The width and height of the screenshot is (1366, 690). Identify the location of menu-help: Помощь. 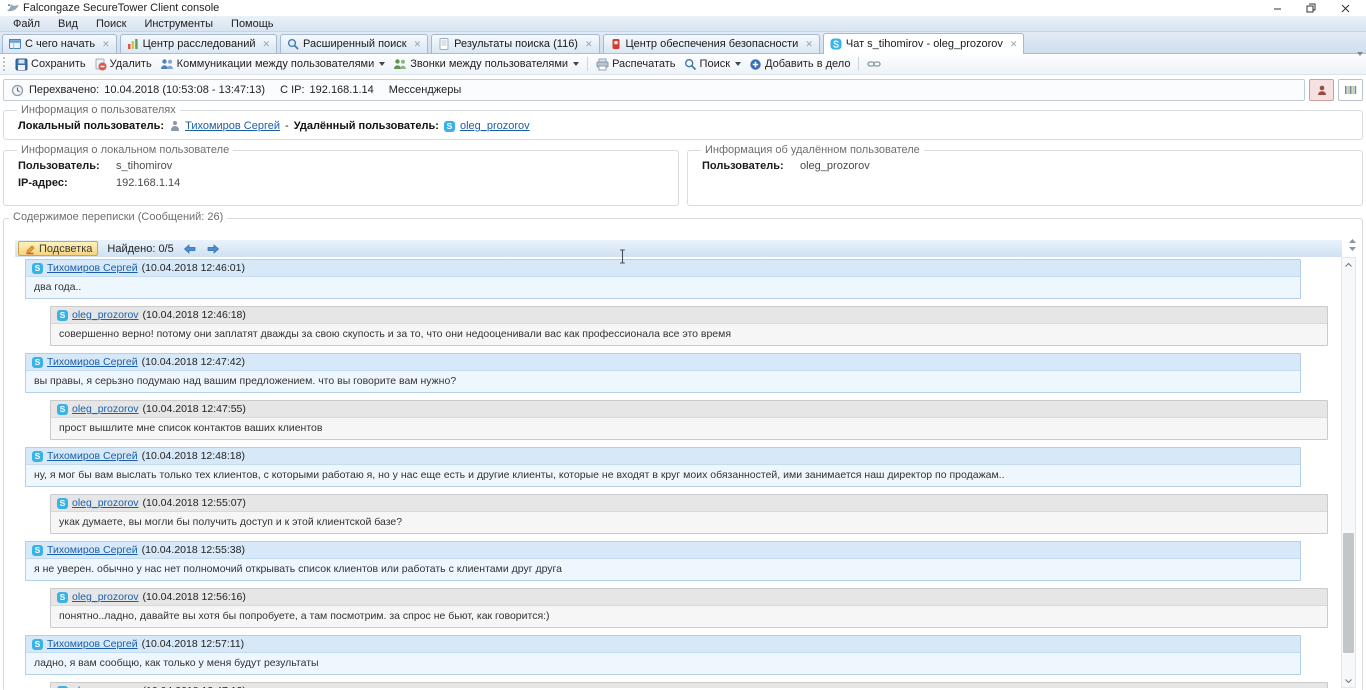
(252, 23).